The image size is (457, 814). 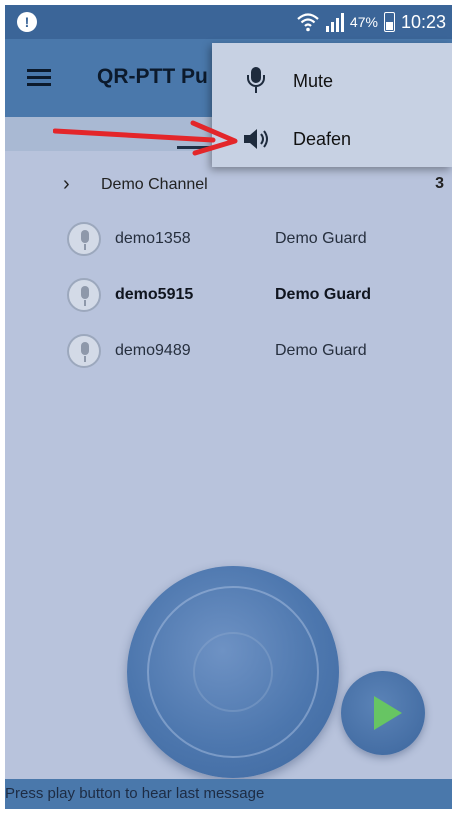 What do you see at coordinates (39, 78) in the screenshot?
I see `menu-icon` at bounding box center [39, 78].